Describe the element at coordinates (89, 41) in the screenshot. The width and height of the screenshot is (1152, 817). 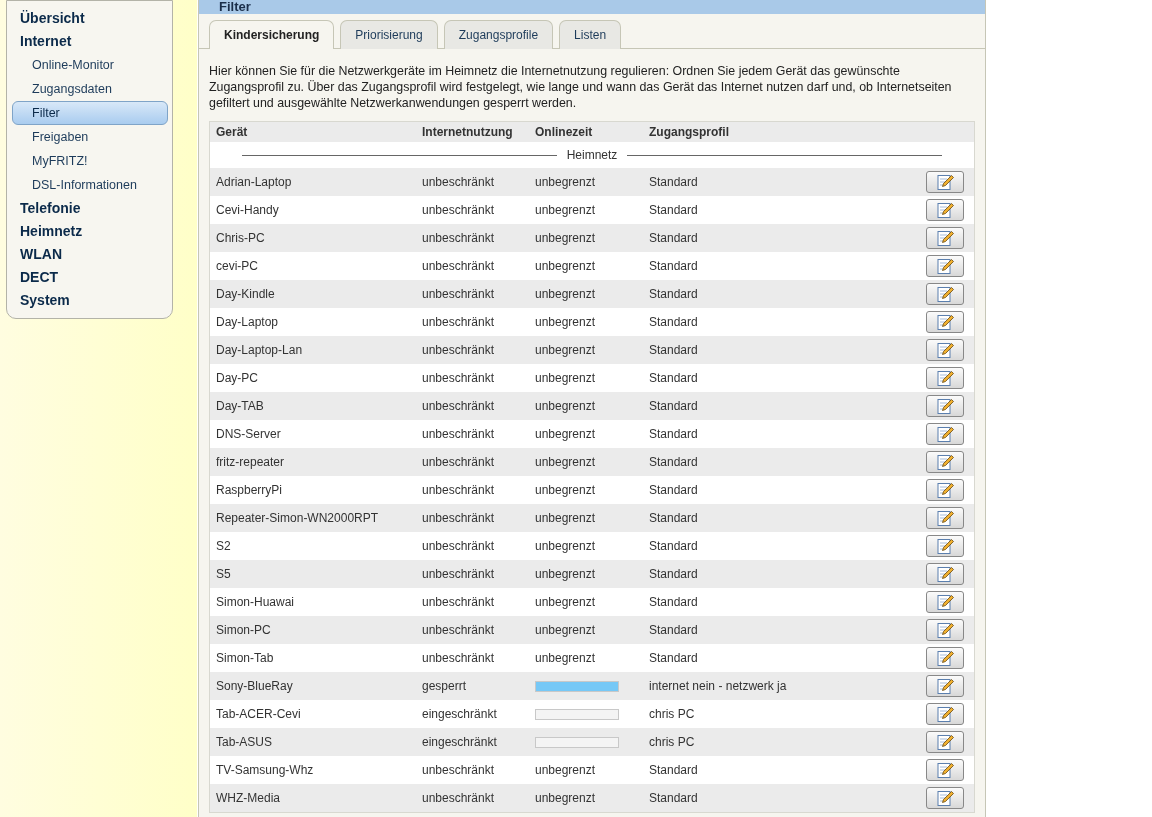
I see `sidebar-item: Internet` at that location.